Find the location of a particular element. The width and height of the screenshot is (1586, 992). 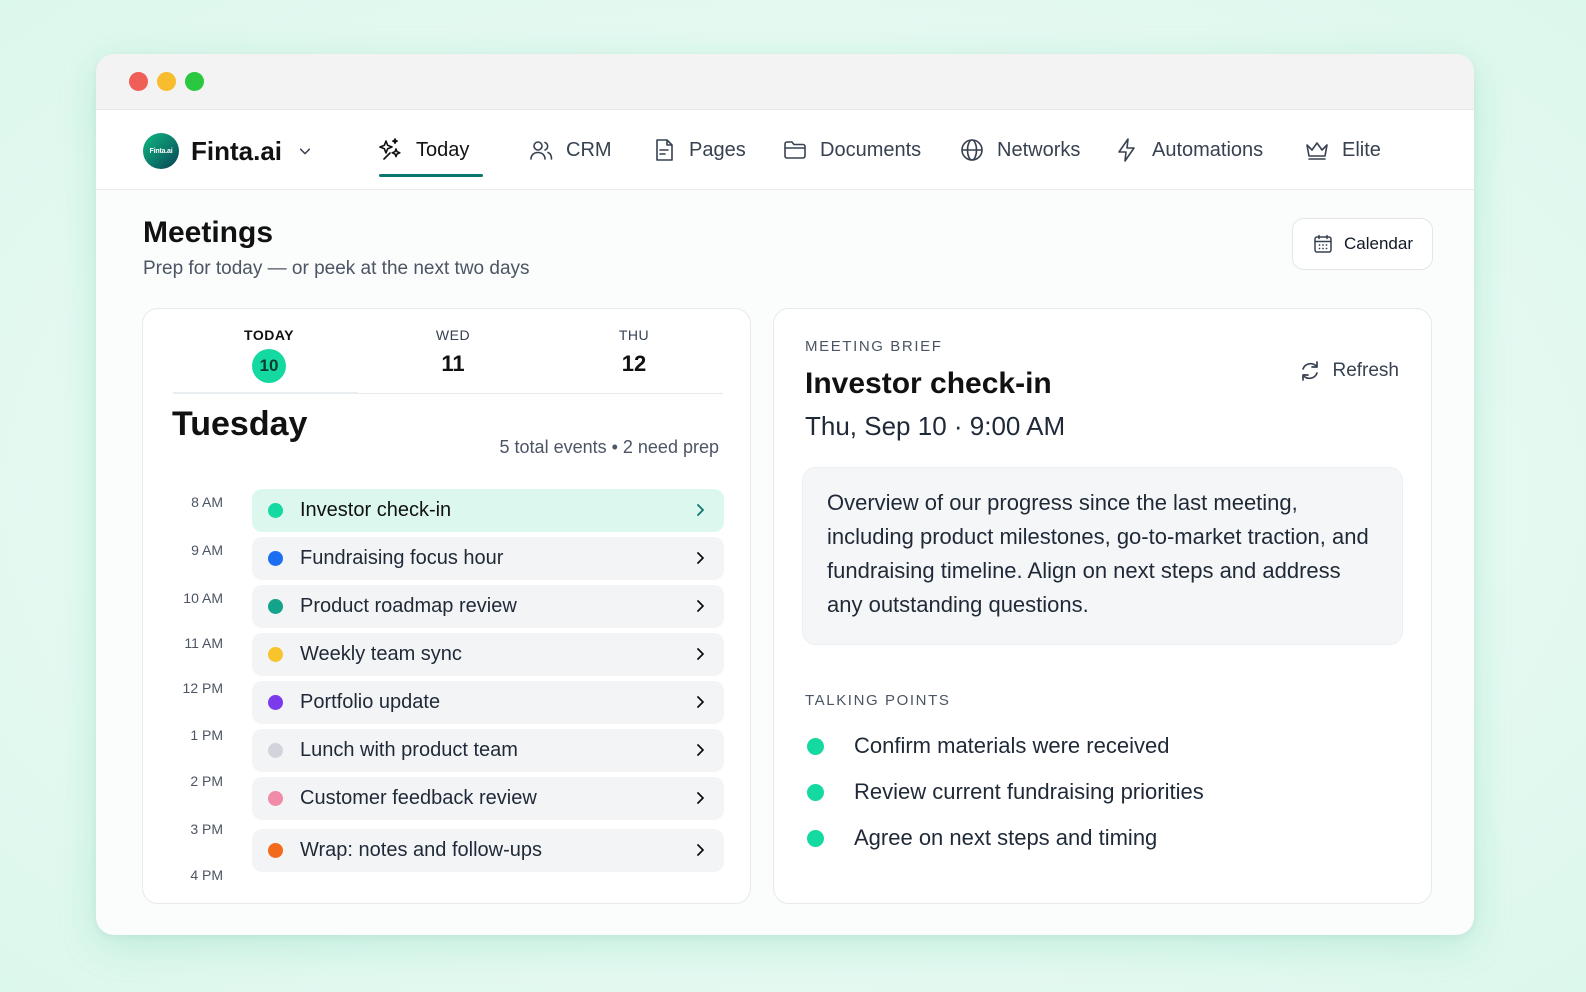

day-label: WED is located at coordinates (453, 335).